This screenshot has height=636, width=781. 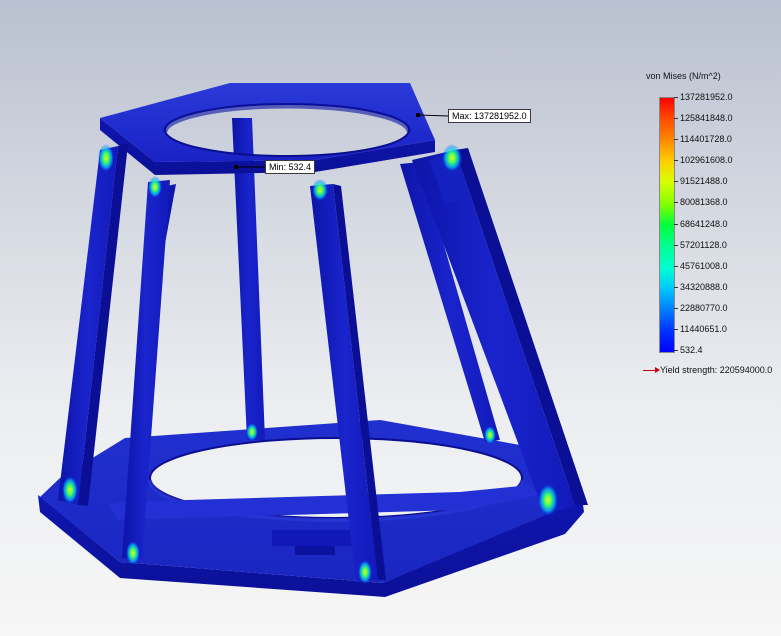 What do you see at coordinates (489, 116) in the screenshot?
I see `max-value-label: Max: 137281952.0` at bounding box center [489, 116].